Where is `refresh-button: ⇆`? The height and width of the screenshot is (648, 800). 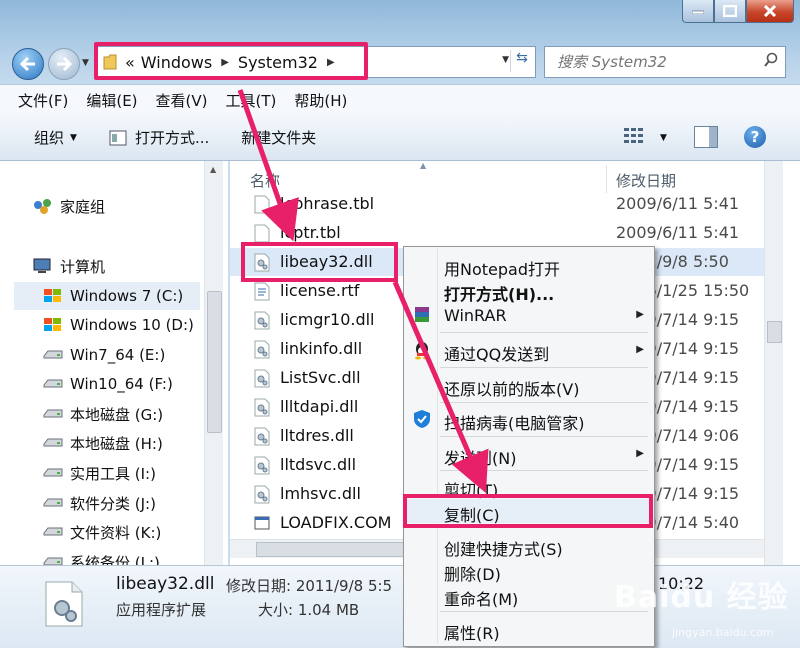 refresh-button: ⇆ is located at coordinates (521, 61).